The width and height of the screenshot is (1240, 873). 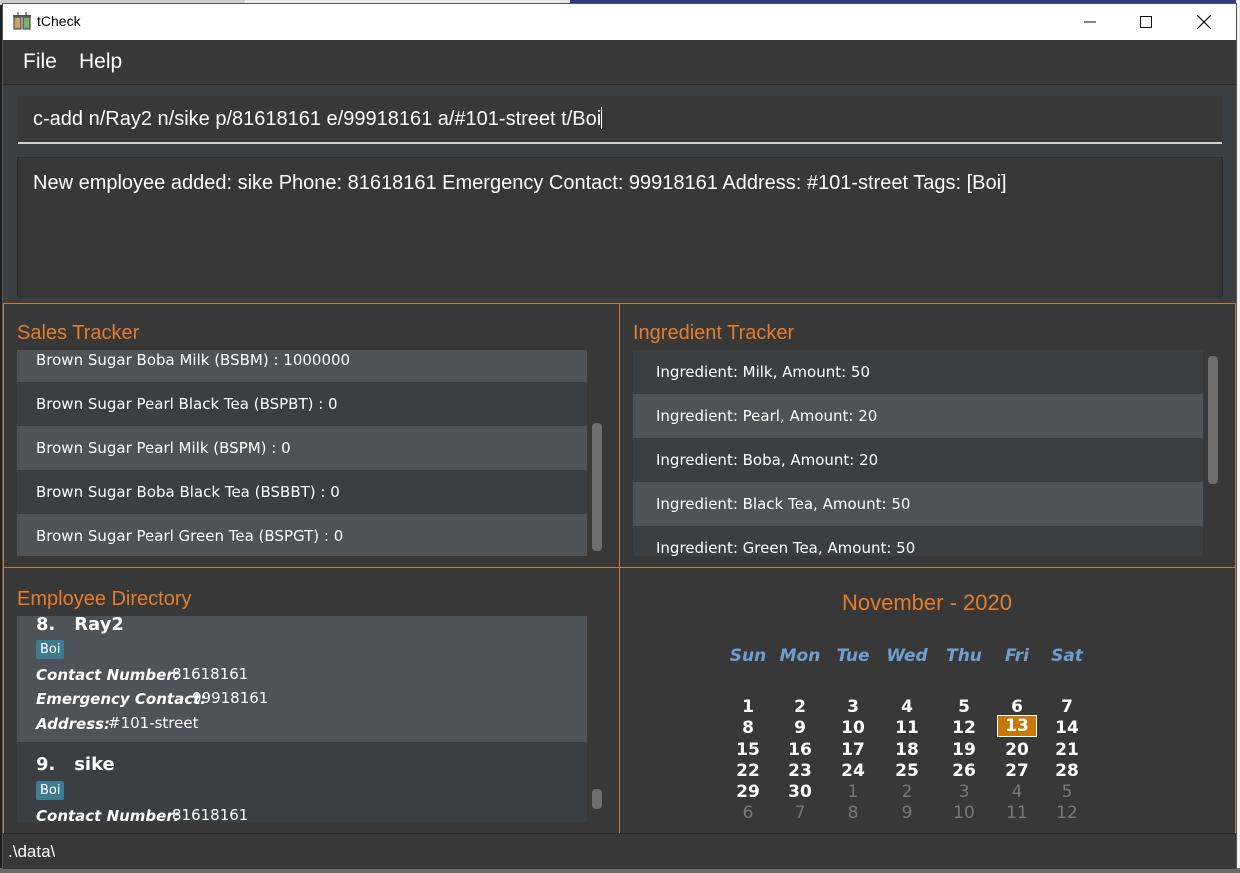 I want to click on calendar-day: 6, so click(x=1017, y=707).